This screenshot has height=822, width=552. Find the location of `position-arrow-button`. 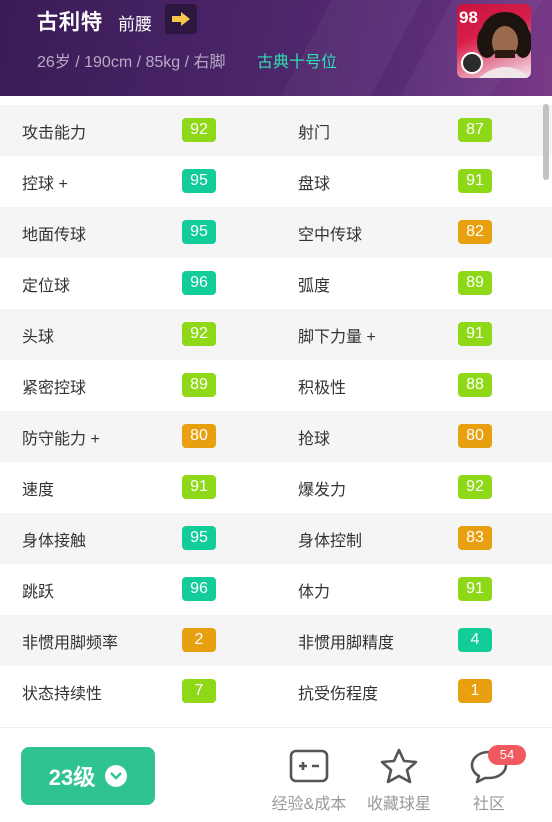

position-arrow-button is located at coordinates (181, 19).